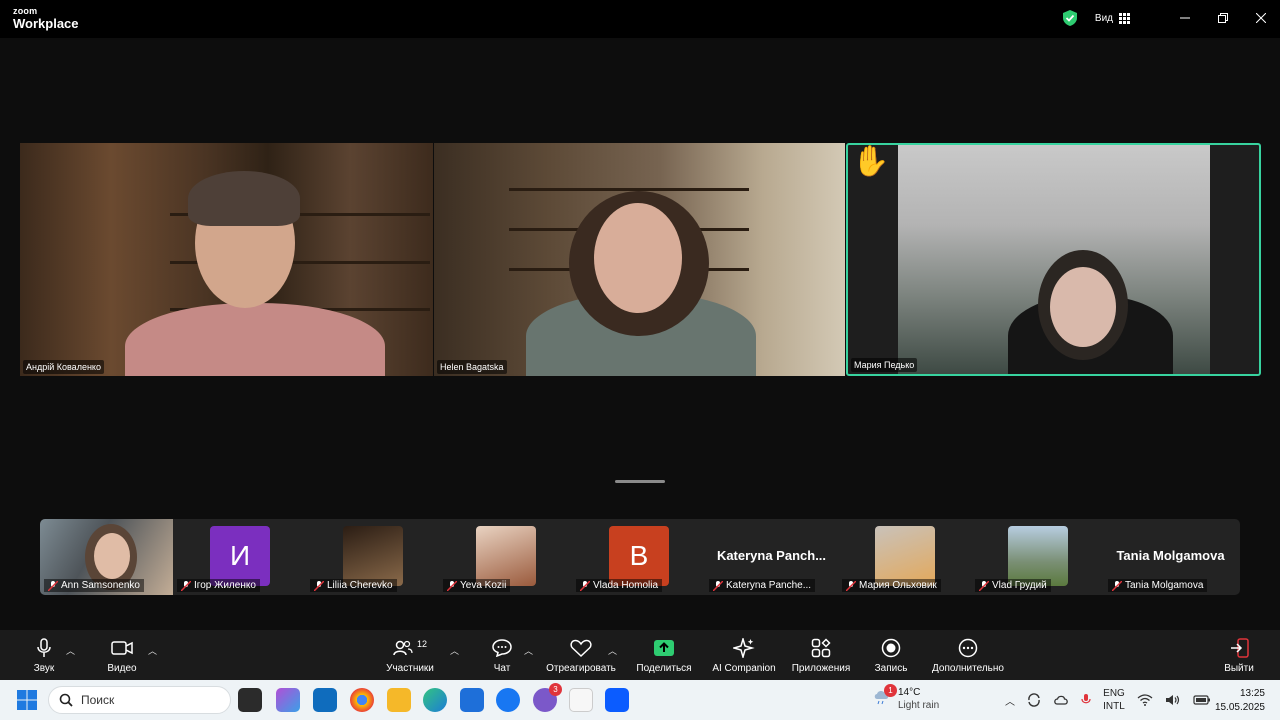  I want to click on react-button: Отреагировать, so click(581, 655).